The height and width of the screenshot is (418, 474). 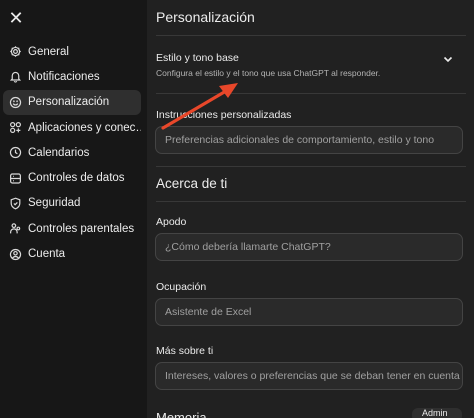 I want to click on bell-icon, so click(x=15, y=77).